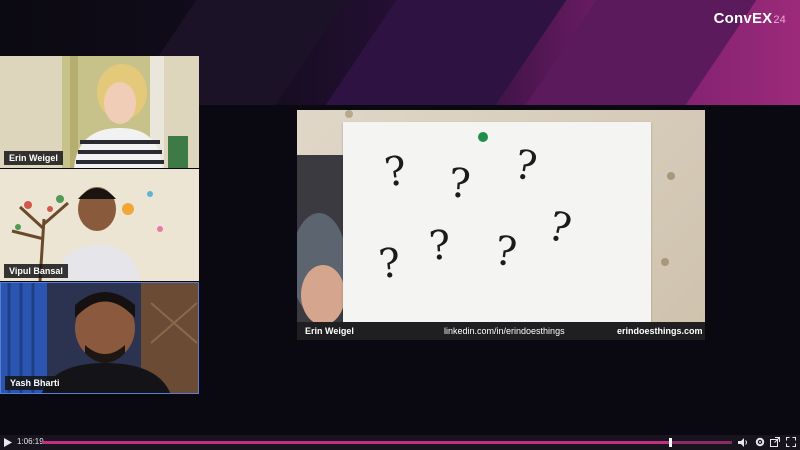  I want to click on fullscreen-icon, so click(791, 442).